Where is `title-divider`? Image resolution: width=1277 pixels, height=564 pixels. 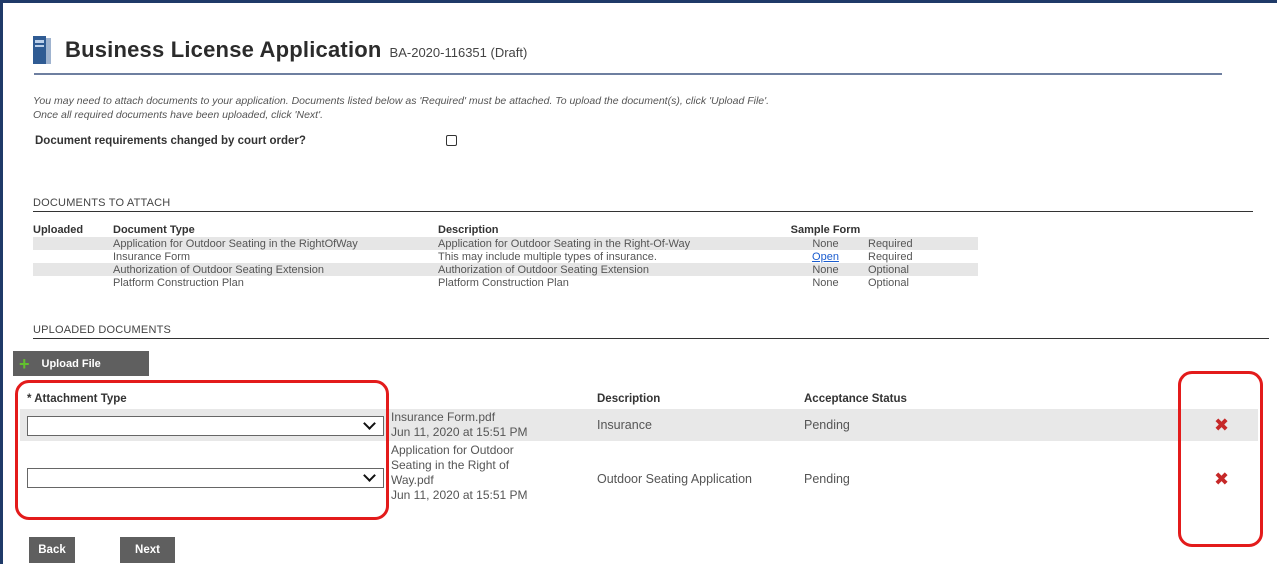 title-divider is located at coordinates (628, 74).